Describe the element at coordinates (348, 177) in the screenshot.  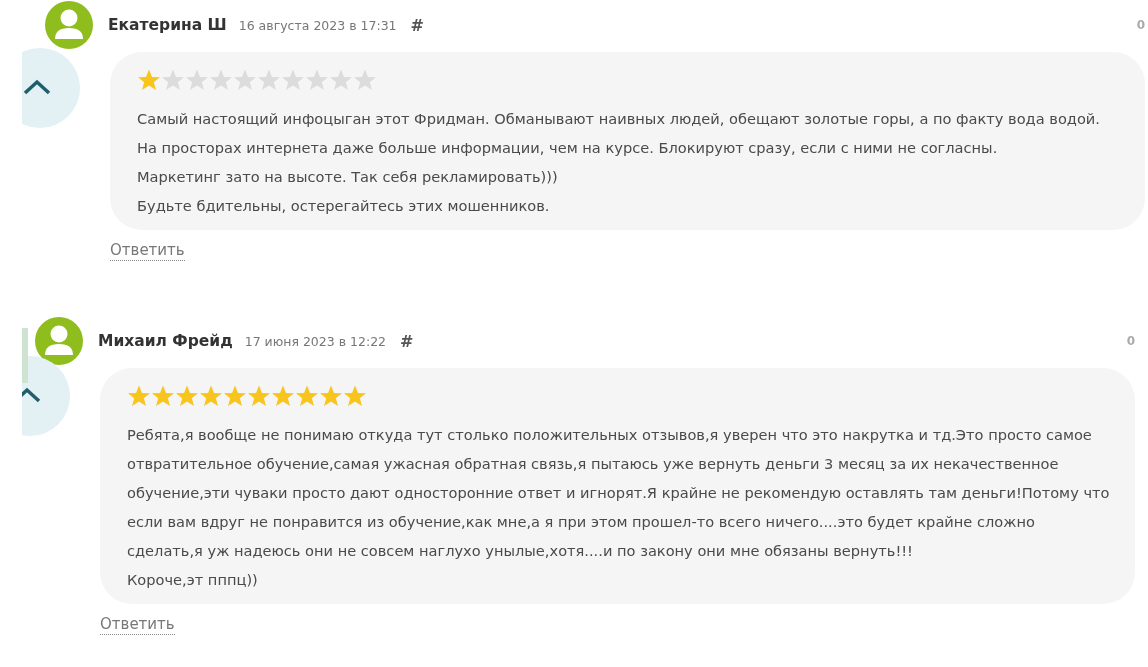
I see `comment-text: Маркетинг зато на высоте. Так себя рекламировать)))` at that location.